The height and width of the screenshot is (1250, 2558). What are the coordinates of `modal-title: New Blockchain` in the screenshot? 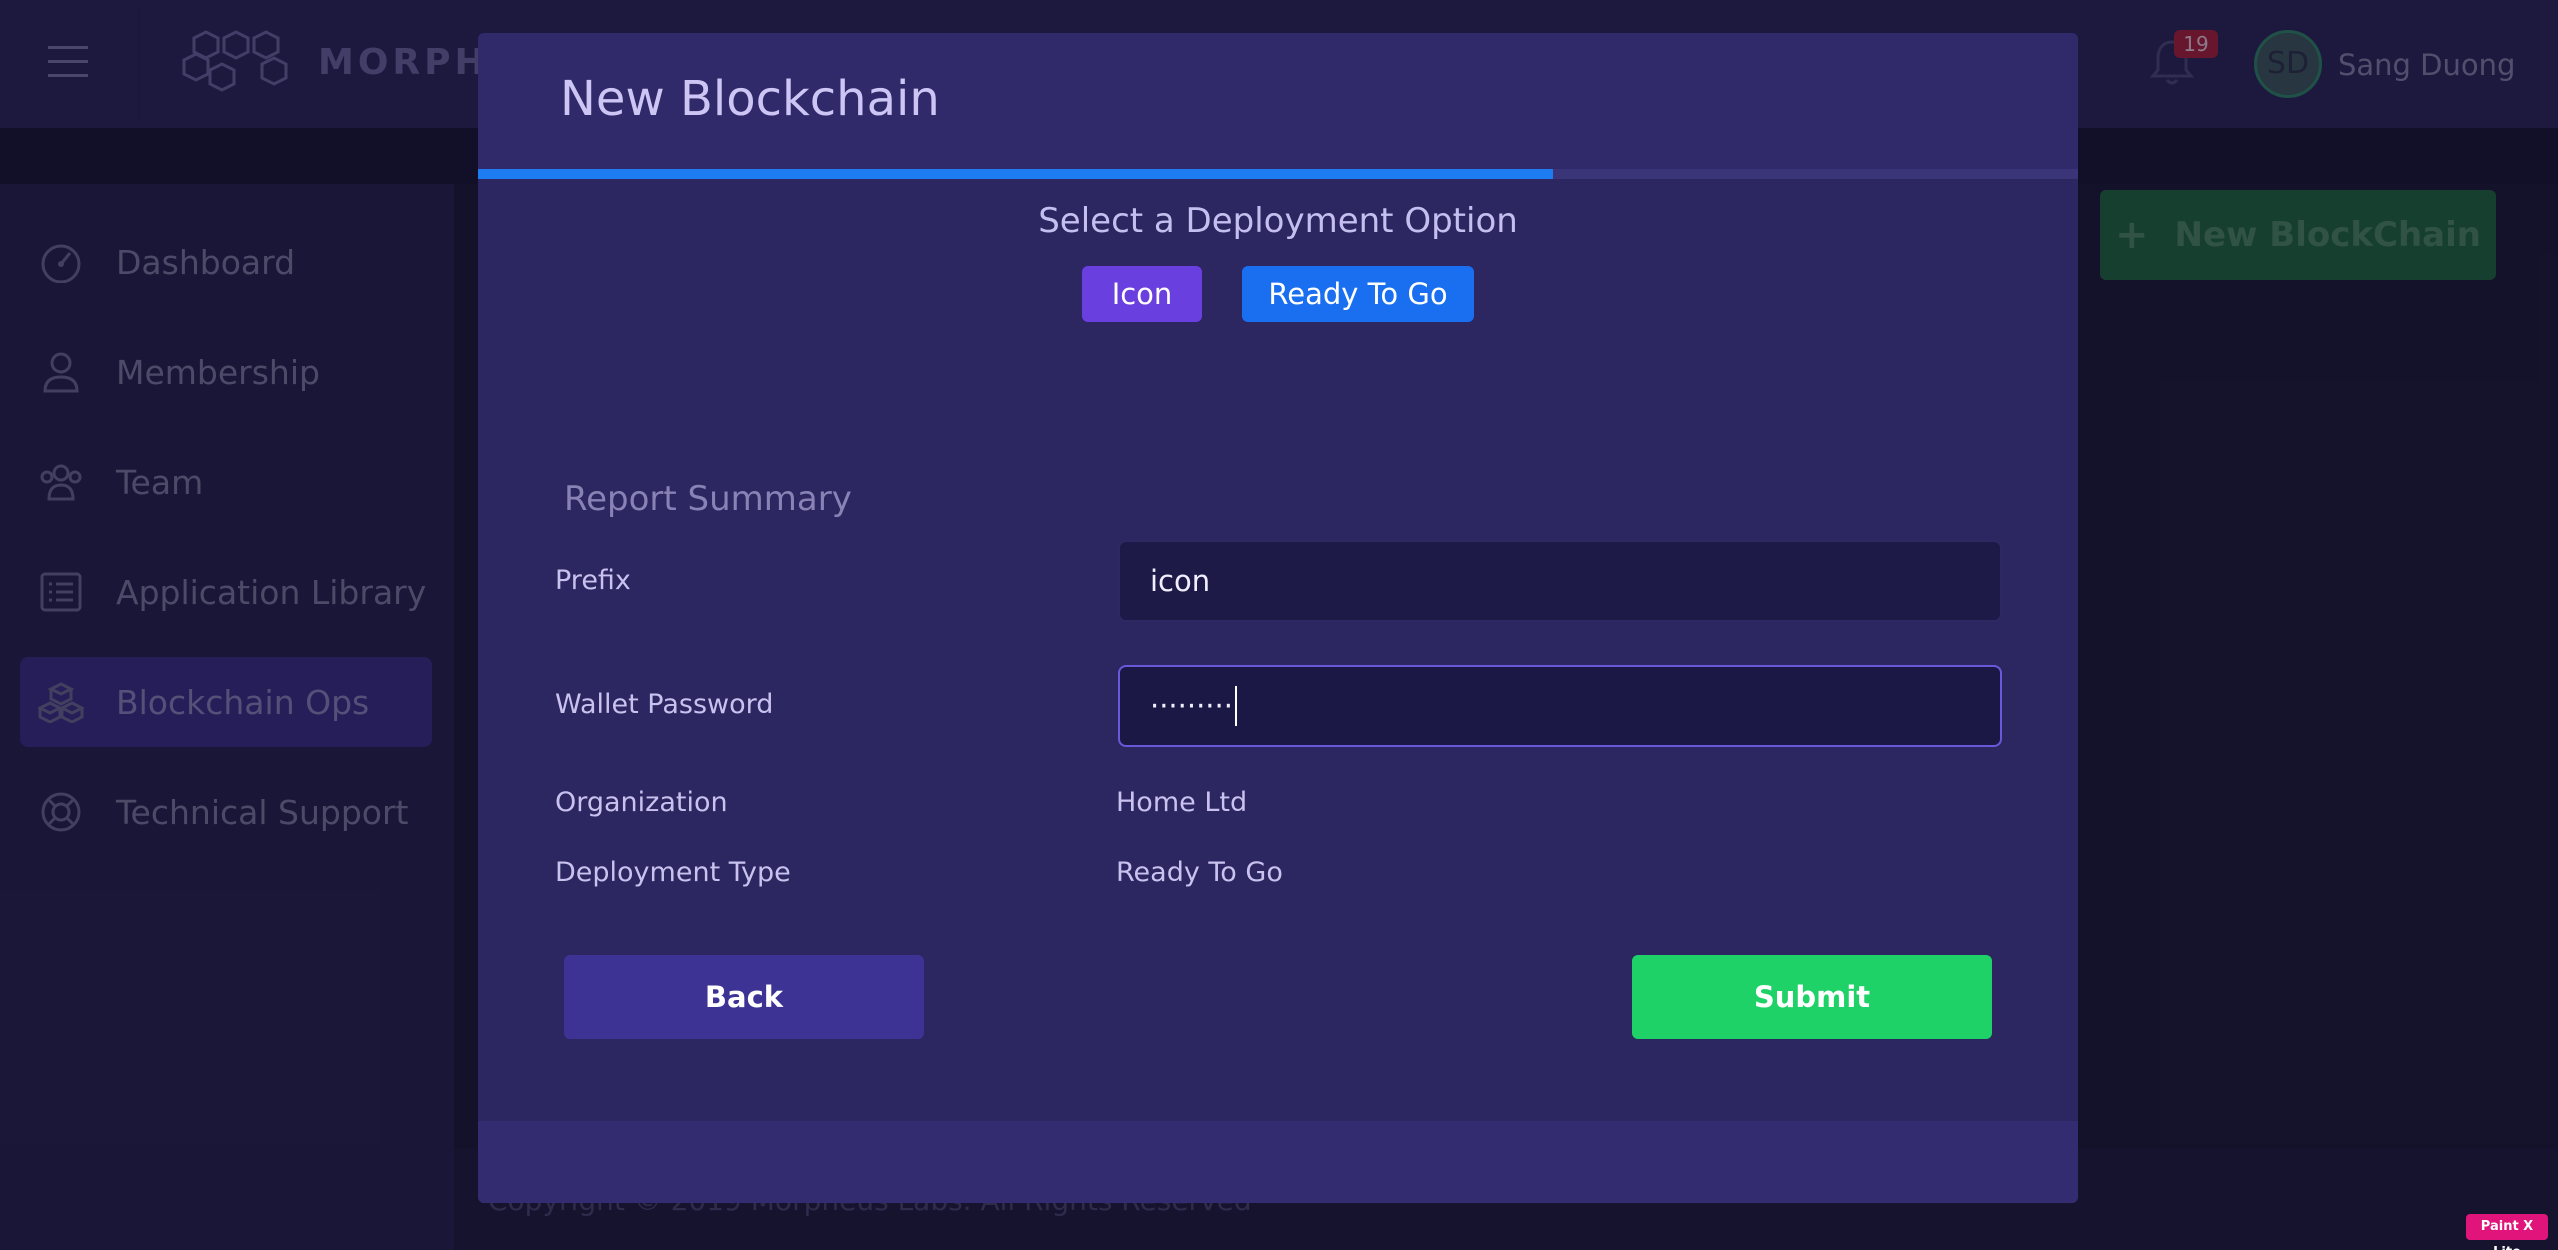 It's located at (750, 99).